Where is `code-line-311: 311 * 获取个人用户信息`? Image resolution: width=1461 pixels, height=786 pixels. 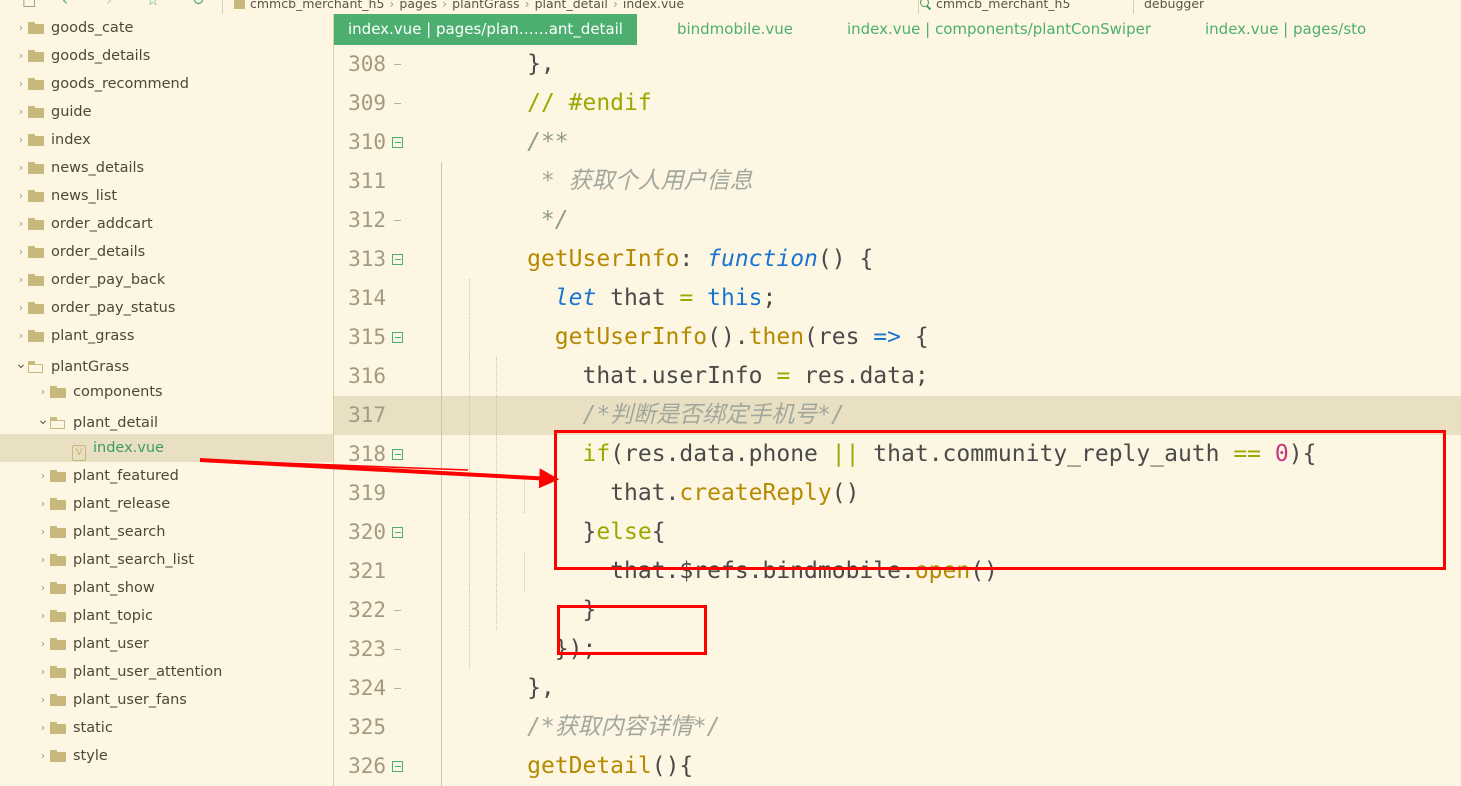 code-line-311: 311 * 获取个人用户信息 is located at coordinates (897, 181).